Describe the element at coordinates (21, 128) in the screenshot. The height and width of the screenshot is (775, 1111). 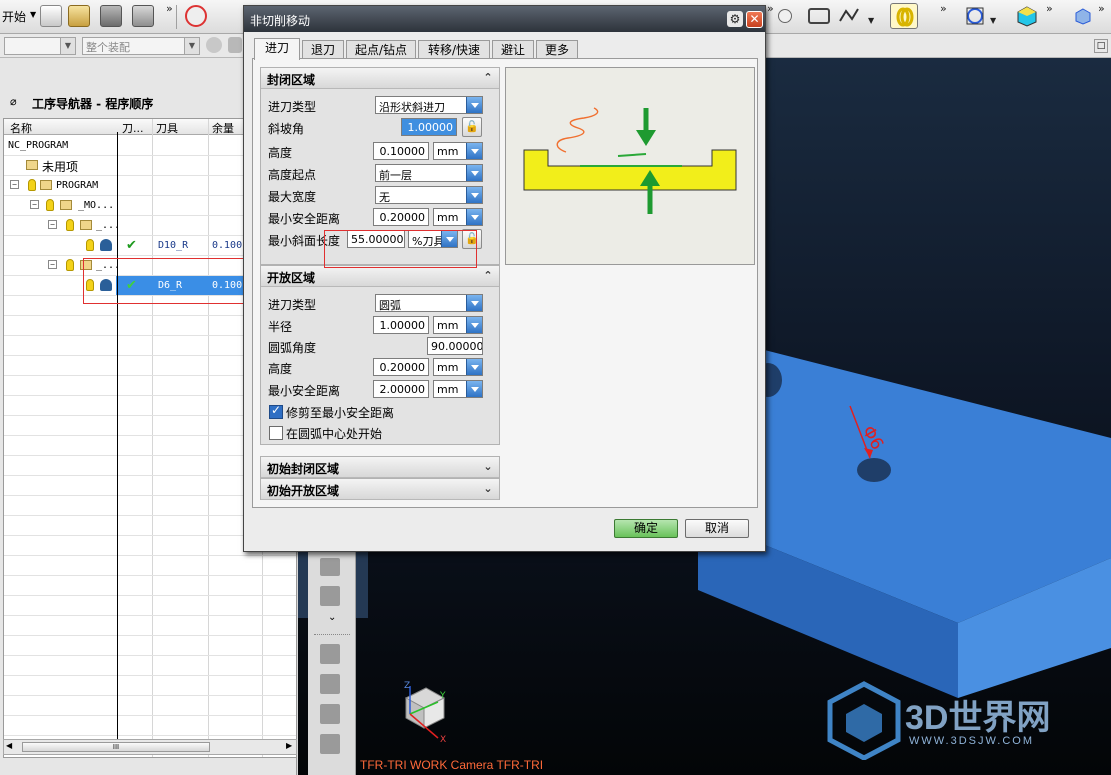
I see `column-name: 名称` at that location.